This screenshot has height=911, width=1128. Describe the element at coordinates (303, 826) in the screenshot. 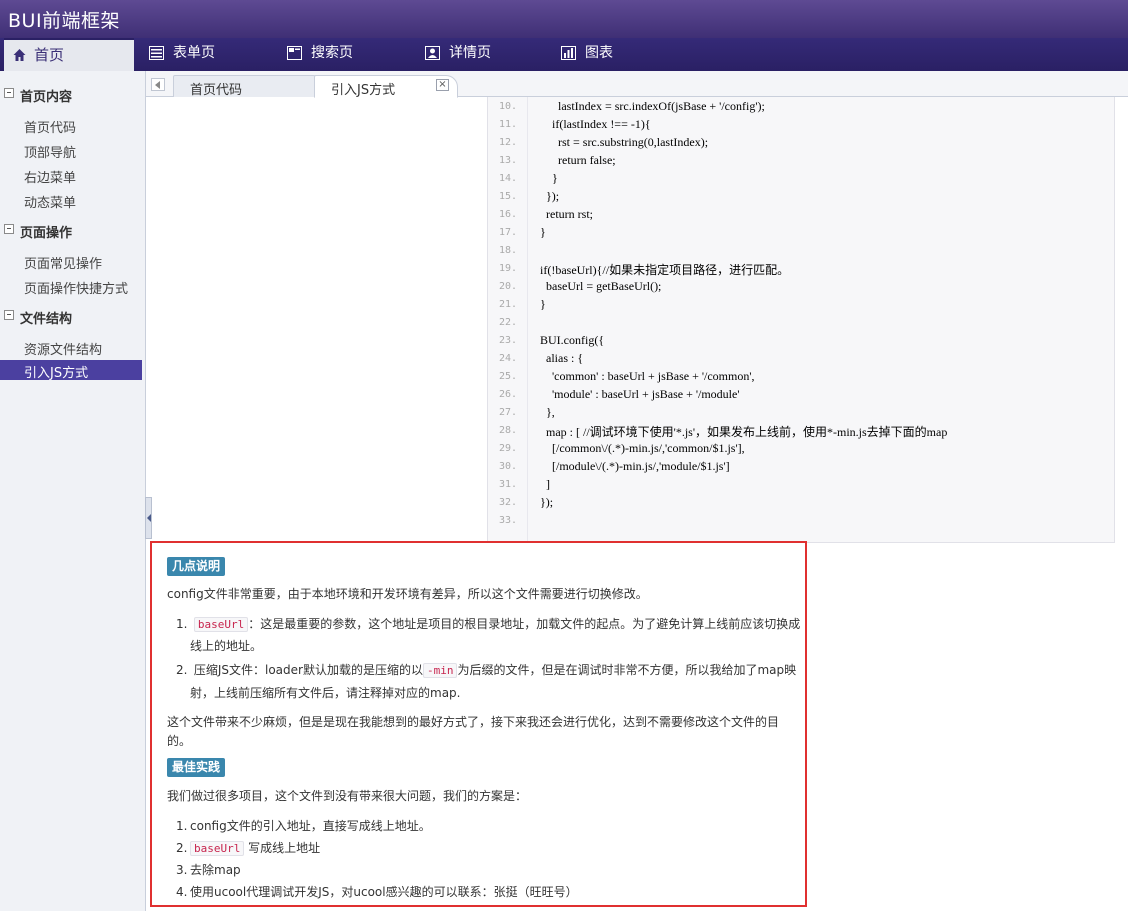

I see `list-item: 1. config文件的引入地址，直接写成线上地址。` at that location.